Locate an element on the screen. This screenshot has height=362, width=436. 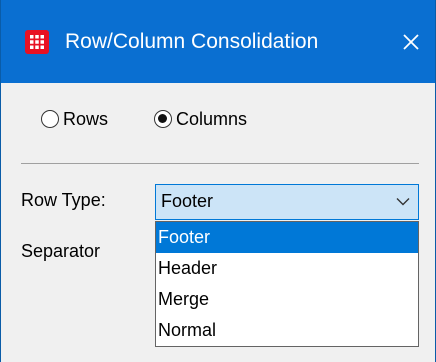
option-merge: Merge is located at coordinates (287, 299).